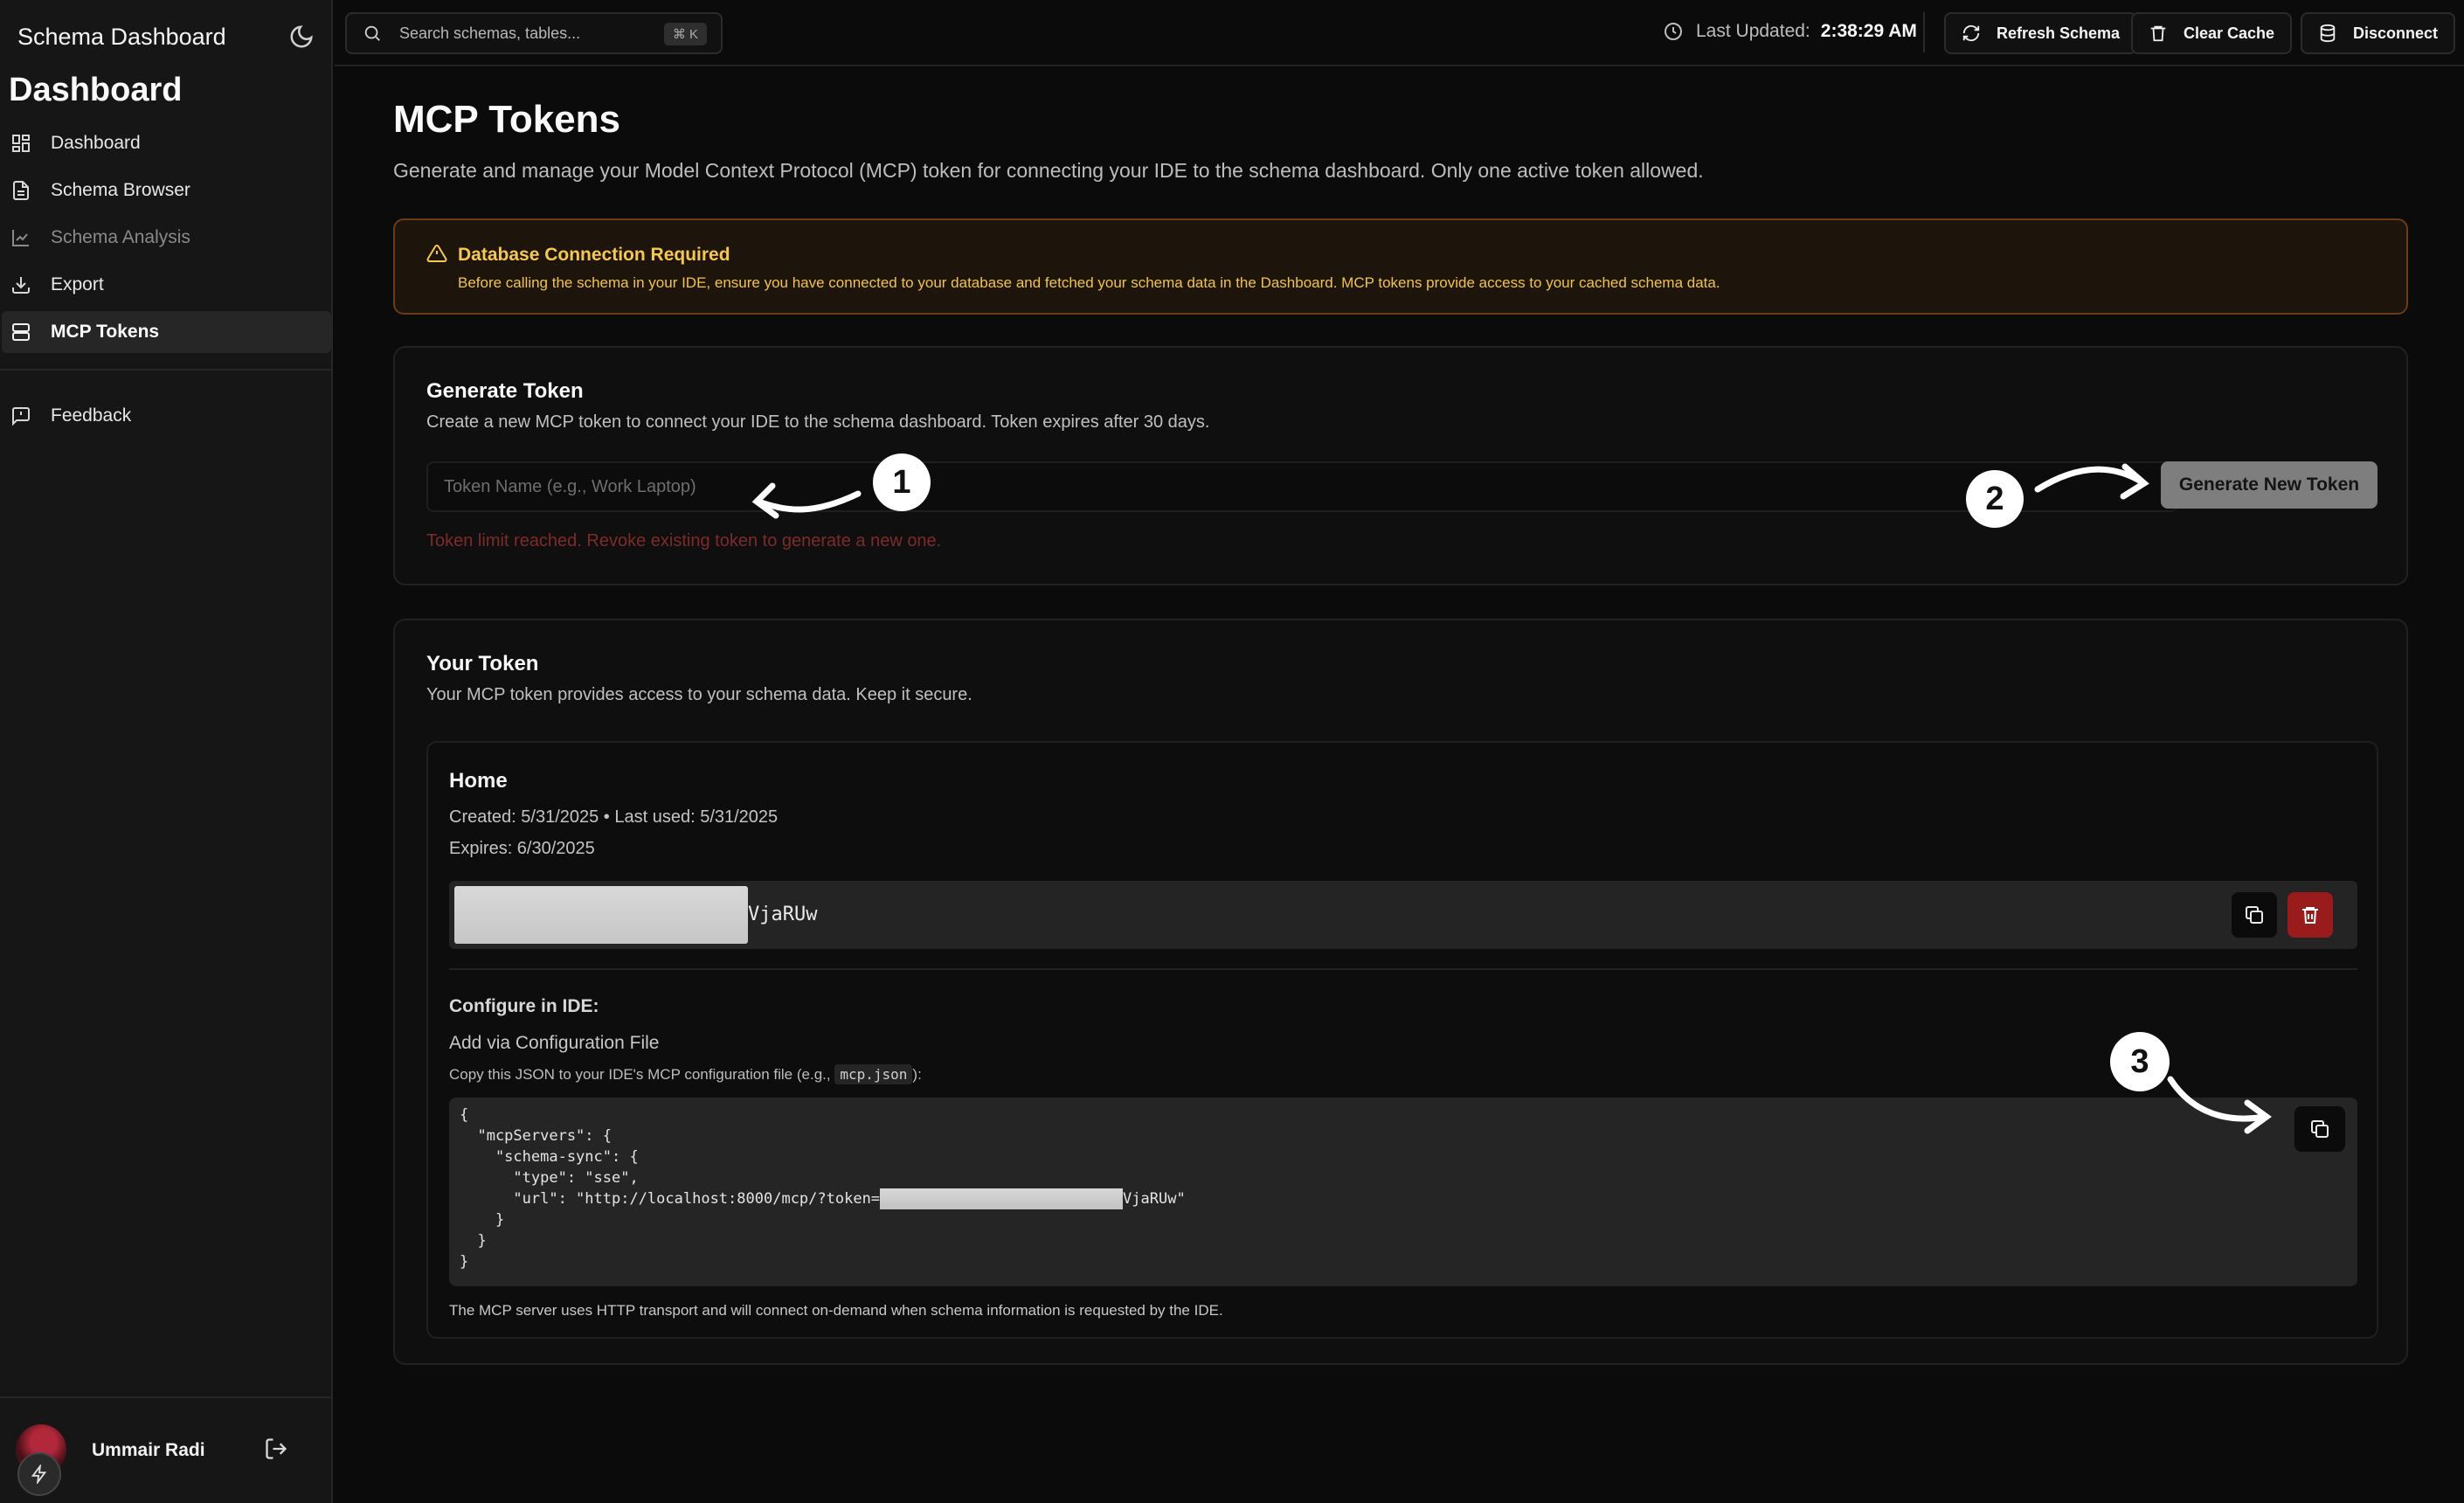 This screenshot has height=1503, width=2464. Describe the element at coordinates (685, 34) in the screenshot. I see `keyboard-shortcut: ⌘ K` at that location.